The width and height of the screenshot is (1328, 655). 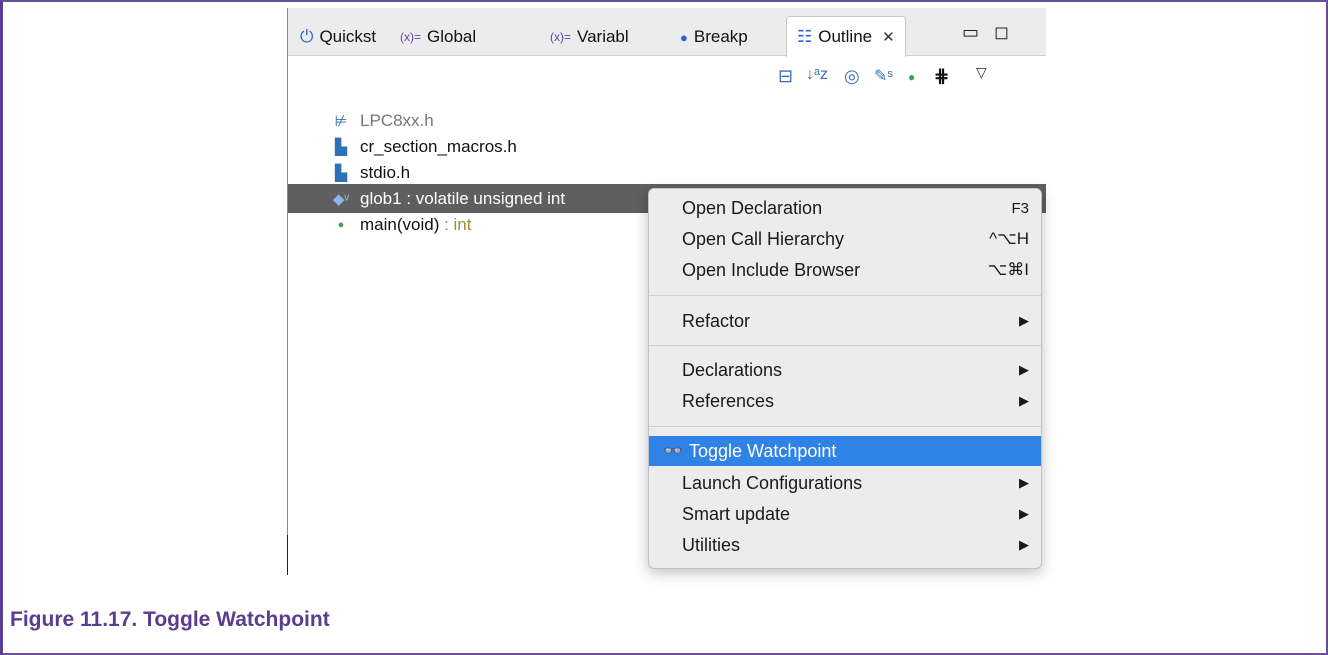 I want to click on function-icon: ●, so click(x=341, y=224).